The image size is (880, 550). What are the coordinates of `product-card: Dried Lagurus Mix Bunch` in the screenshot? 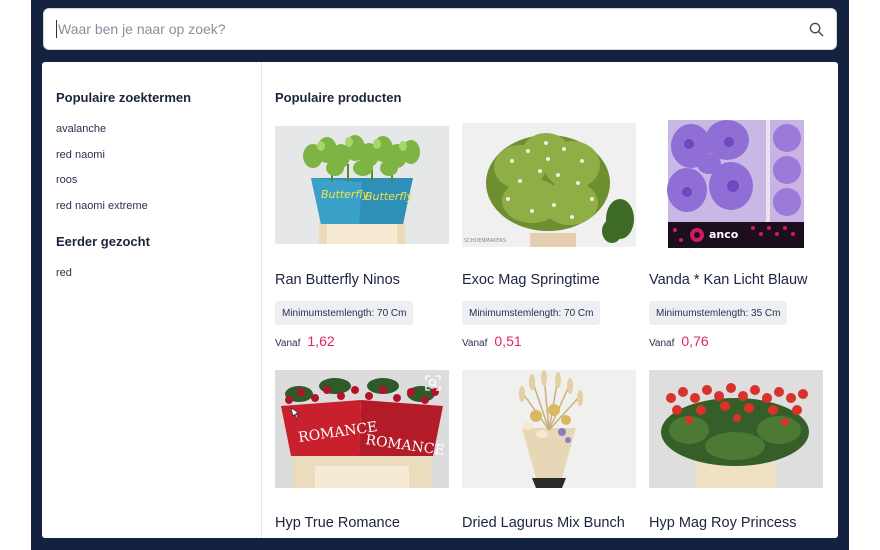 It's located at (550, 454).